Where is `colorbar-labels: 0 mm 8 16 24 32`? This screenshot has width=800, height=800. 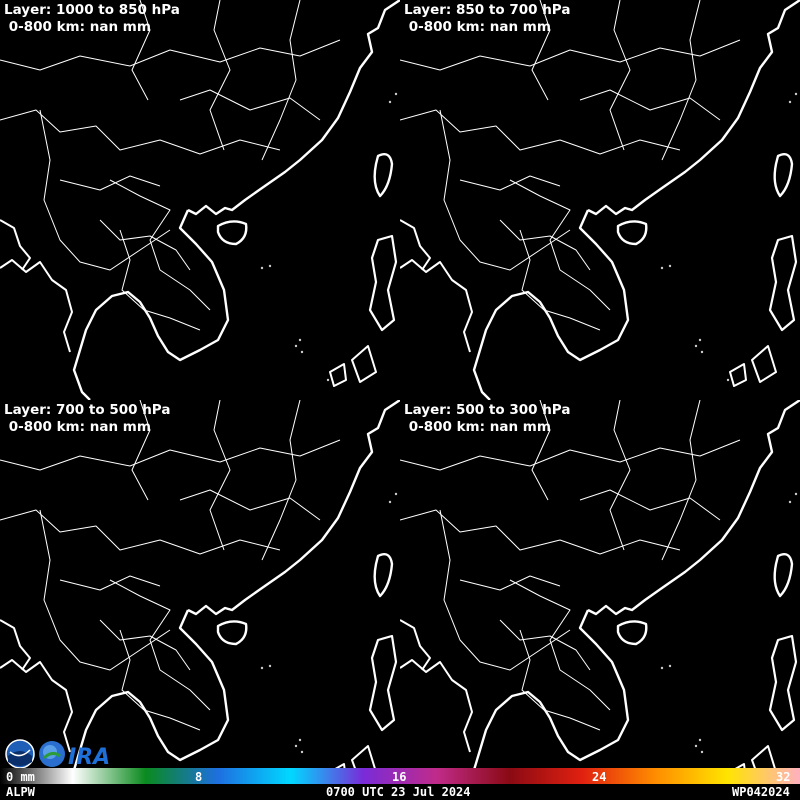
colorbar-labels: 0 mm 8 16 24 32 is located at coordinates (400, 777).